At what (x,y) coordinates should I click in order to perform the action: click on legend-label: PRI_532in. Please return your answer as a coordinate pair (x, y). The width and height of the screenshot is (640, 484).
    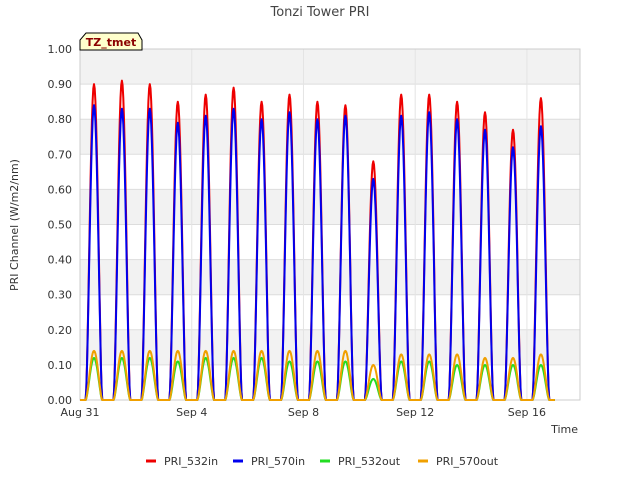
    Looking at the image, I should click on (191, 461).